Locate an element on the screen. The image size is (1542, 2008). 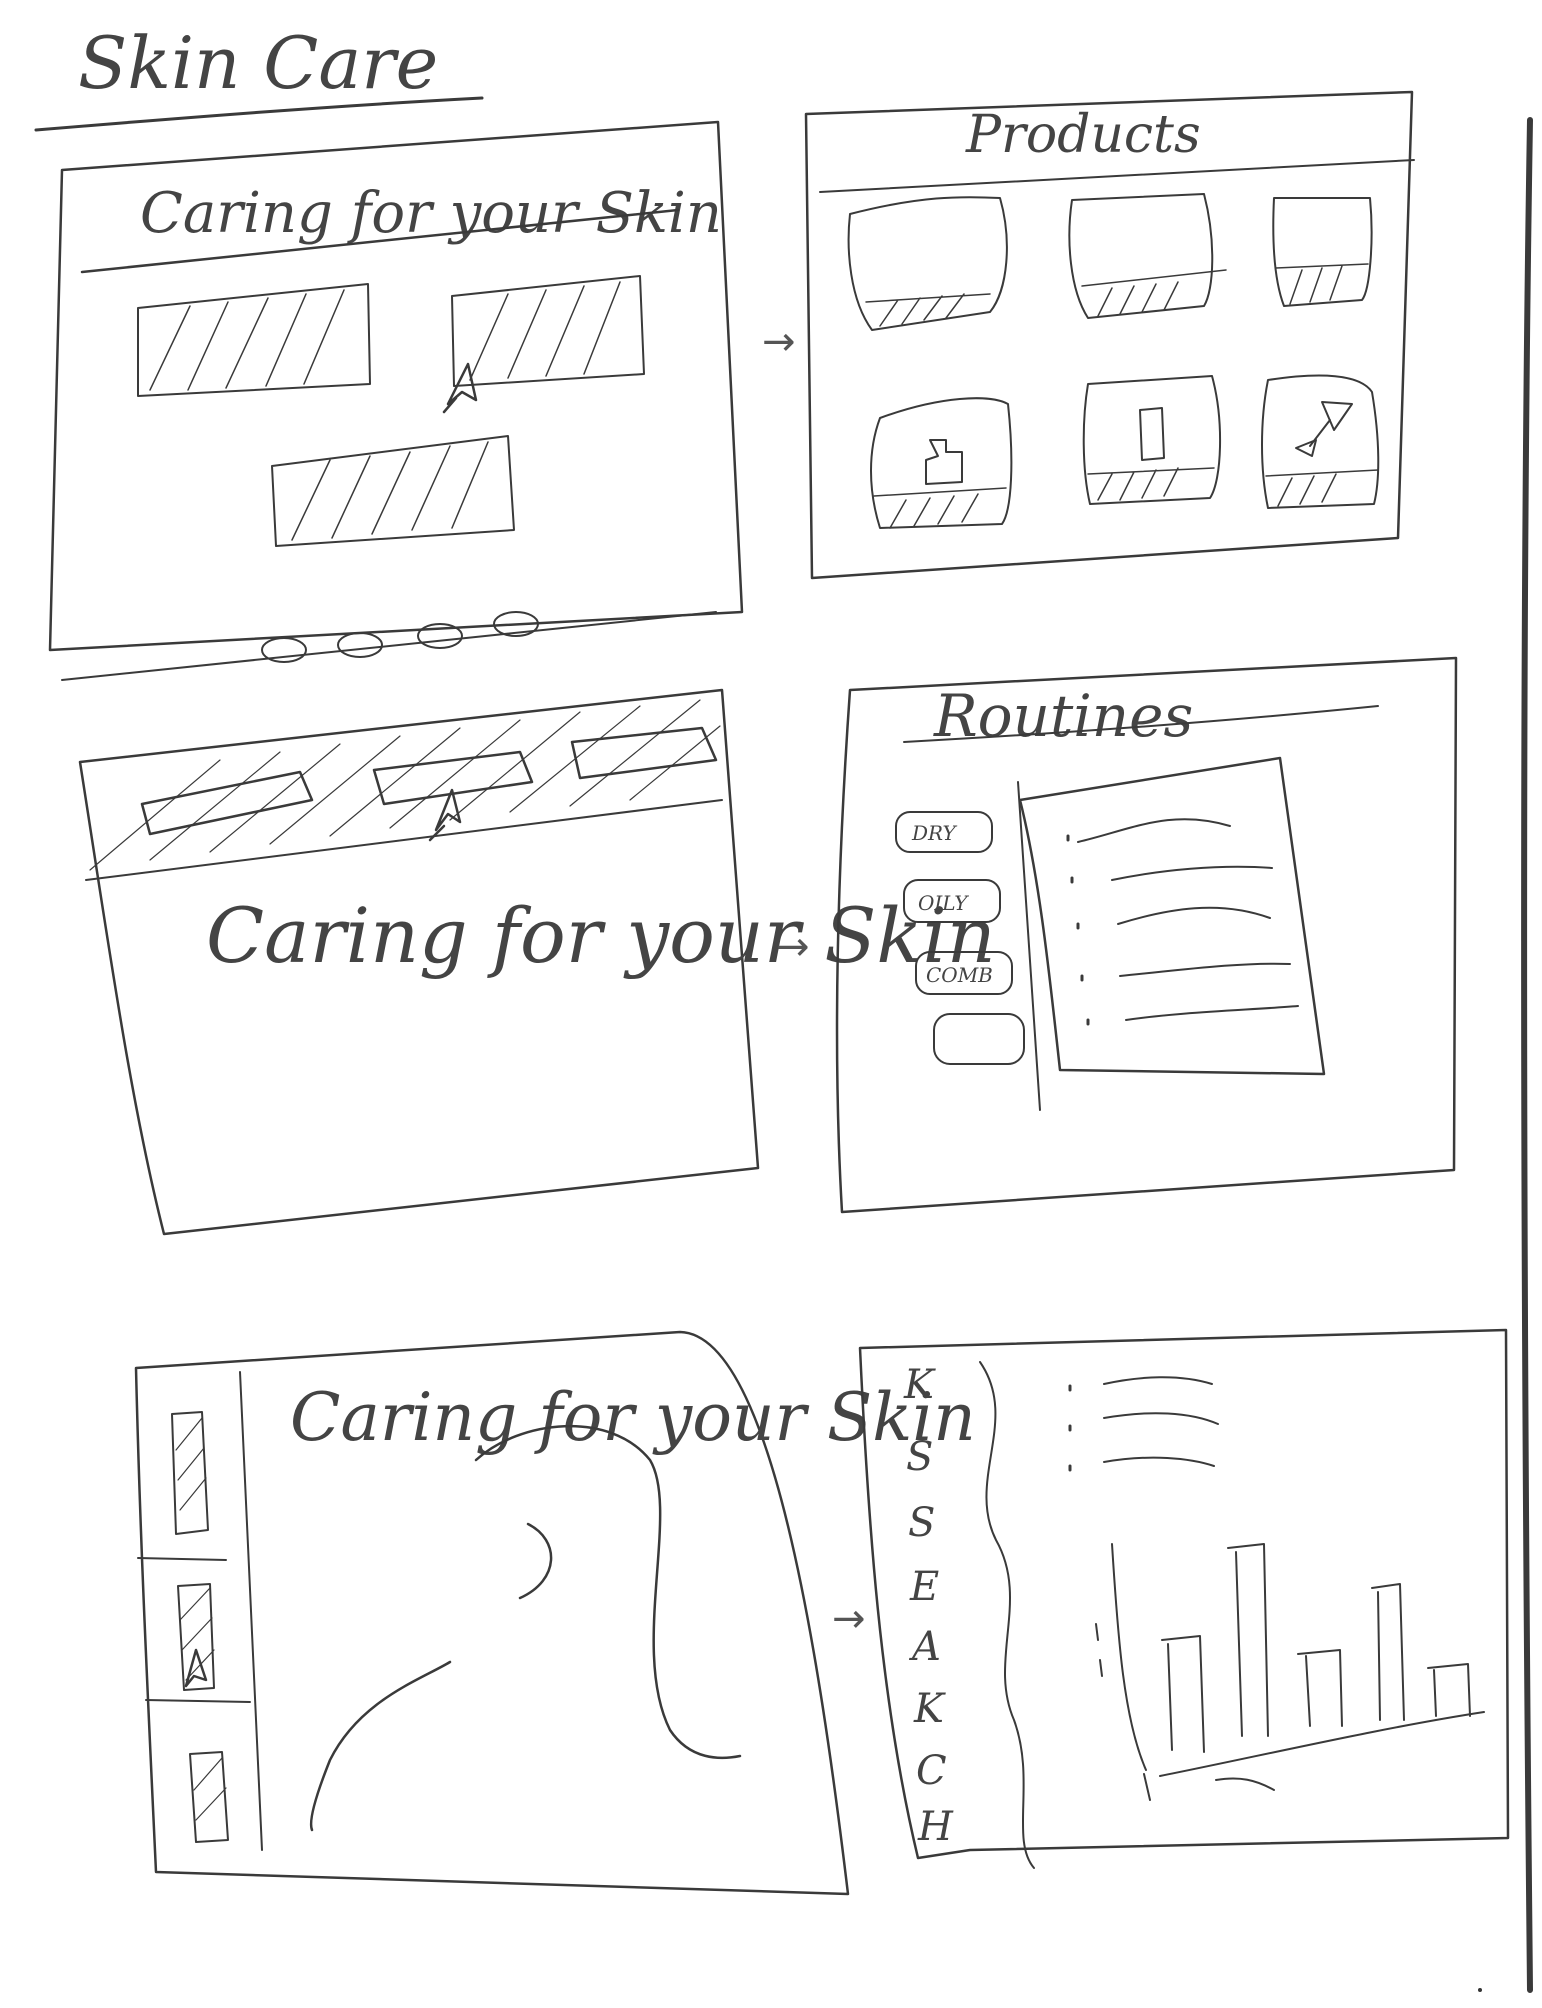
routine-panel-border is located at coordinates (1172, 916).